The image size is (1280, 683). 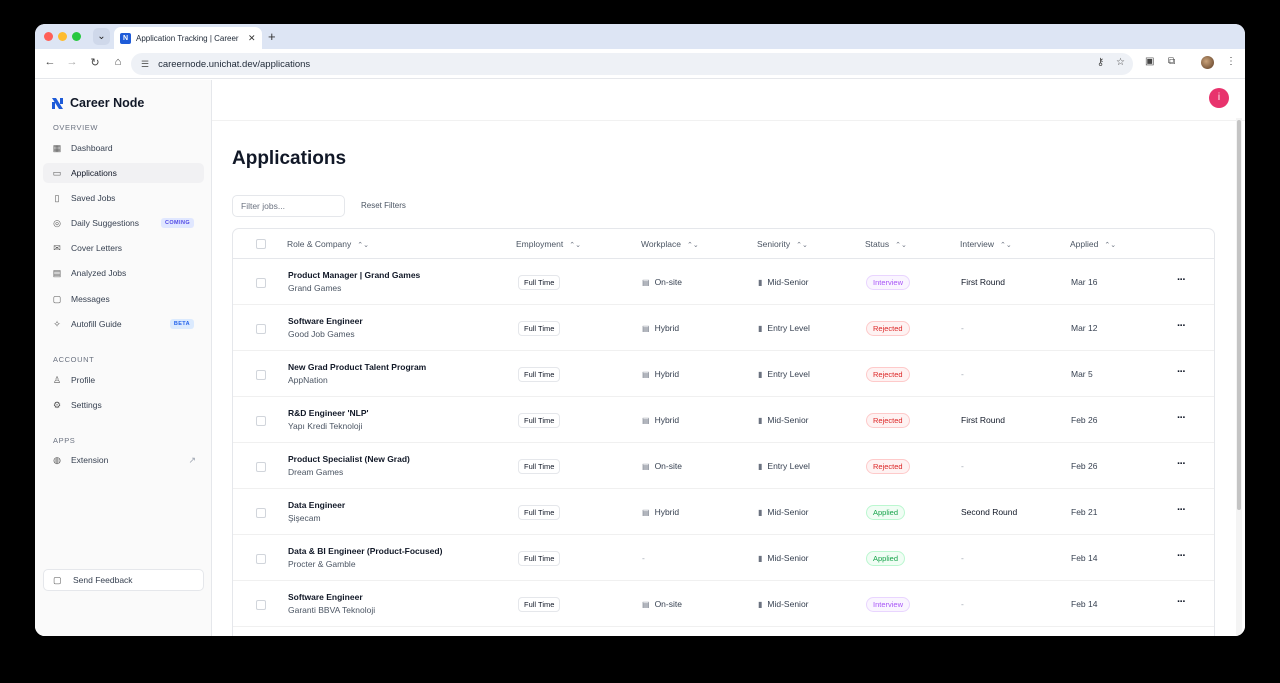 What do you see at coordinates (188, 38) in the screenshot?
I see `browser-tab: N Application Tracking | Career ✕` at bounding box center [188, 38].